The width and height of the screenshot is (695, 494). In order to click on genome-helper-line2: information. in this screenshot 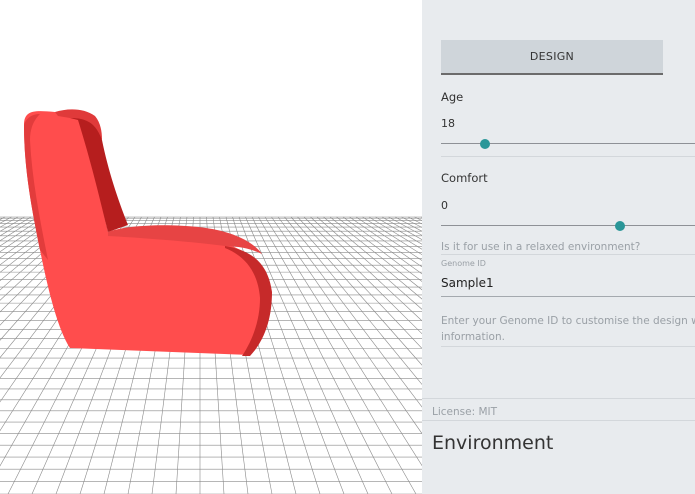, I will do `click(473, 337)`.